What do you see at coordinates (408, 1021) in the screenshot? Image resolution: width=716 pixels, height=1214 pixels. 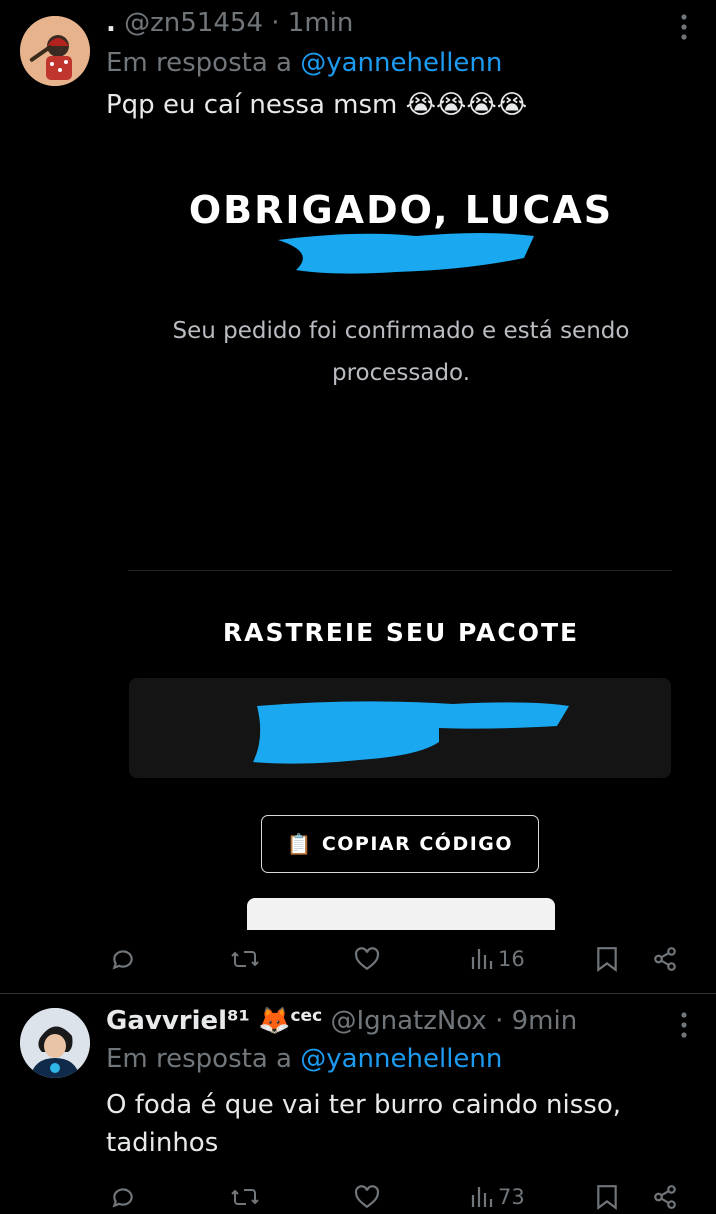 I see `handle: @IgnatzNox` at bounding box center [408, 1021].